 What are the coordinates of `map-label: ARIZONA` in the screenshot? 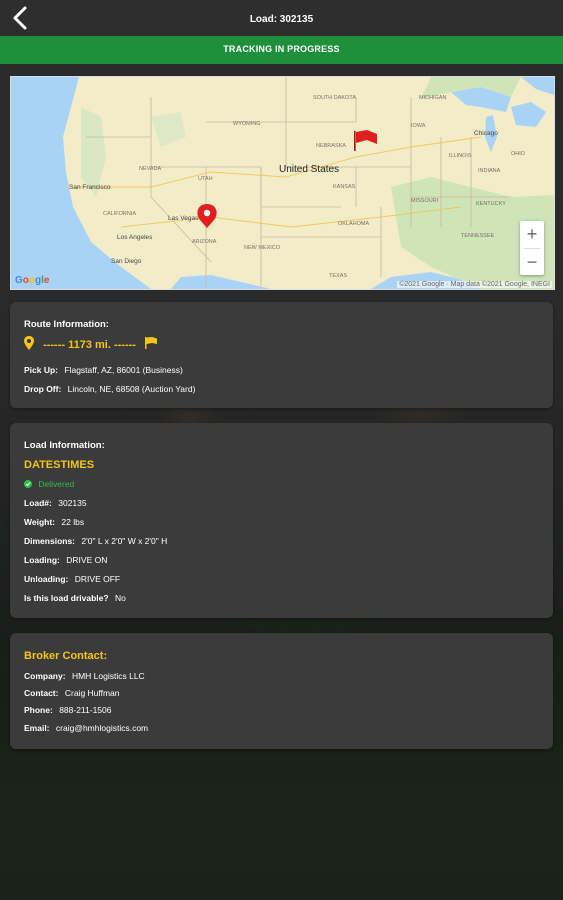 It's located at (204, 242).